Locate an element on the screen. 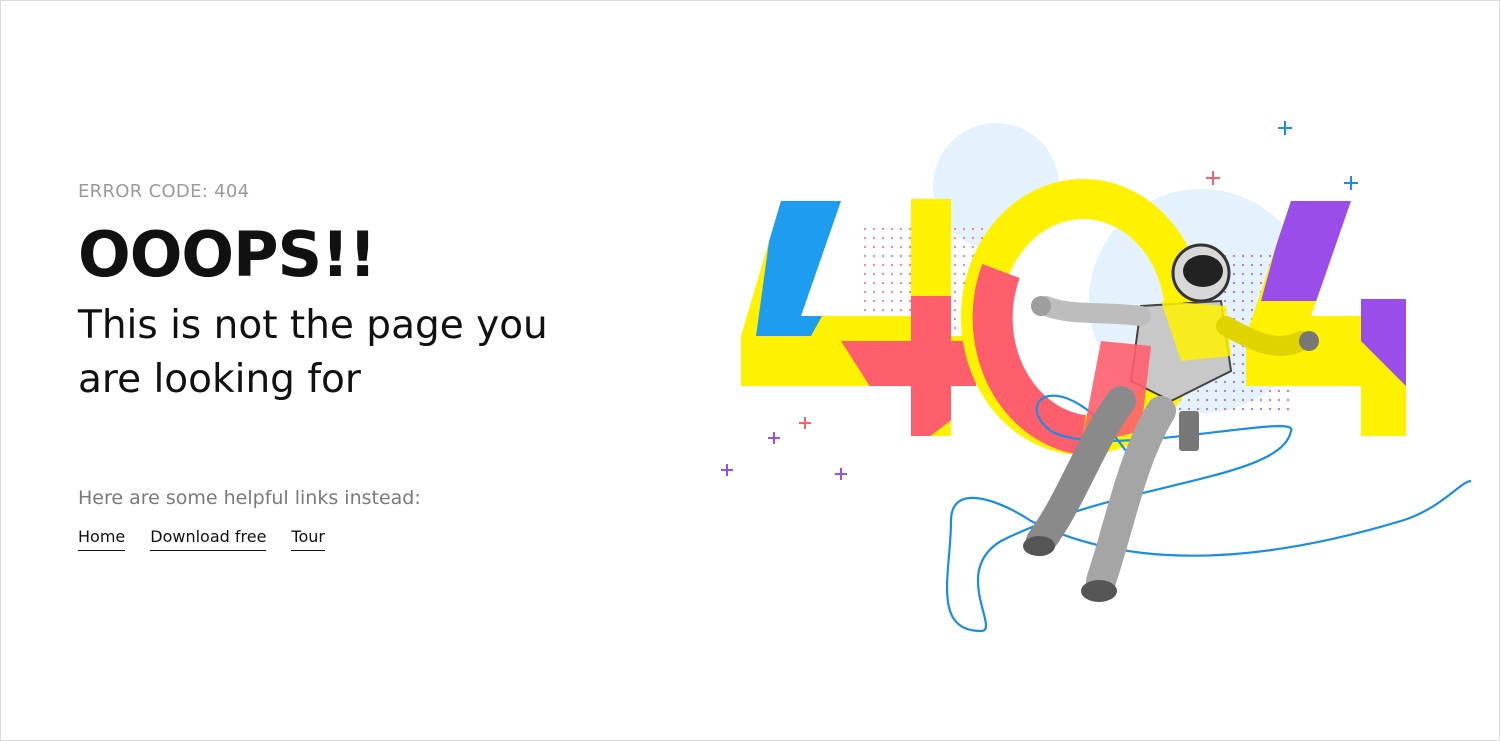 Image resolution: width=1500 pixels, height=741 pixels. link-tour: Tour is located at coordinates (308, 539).